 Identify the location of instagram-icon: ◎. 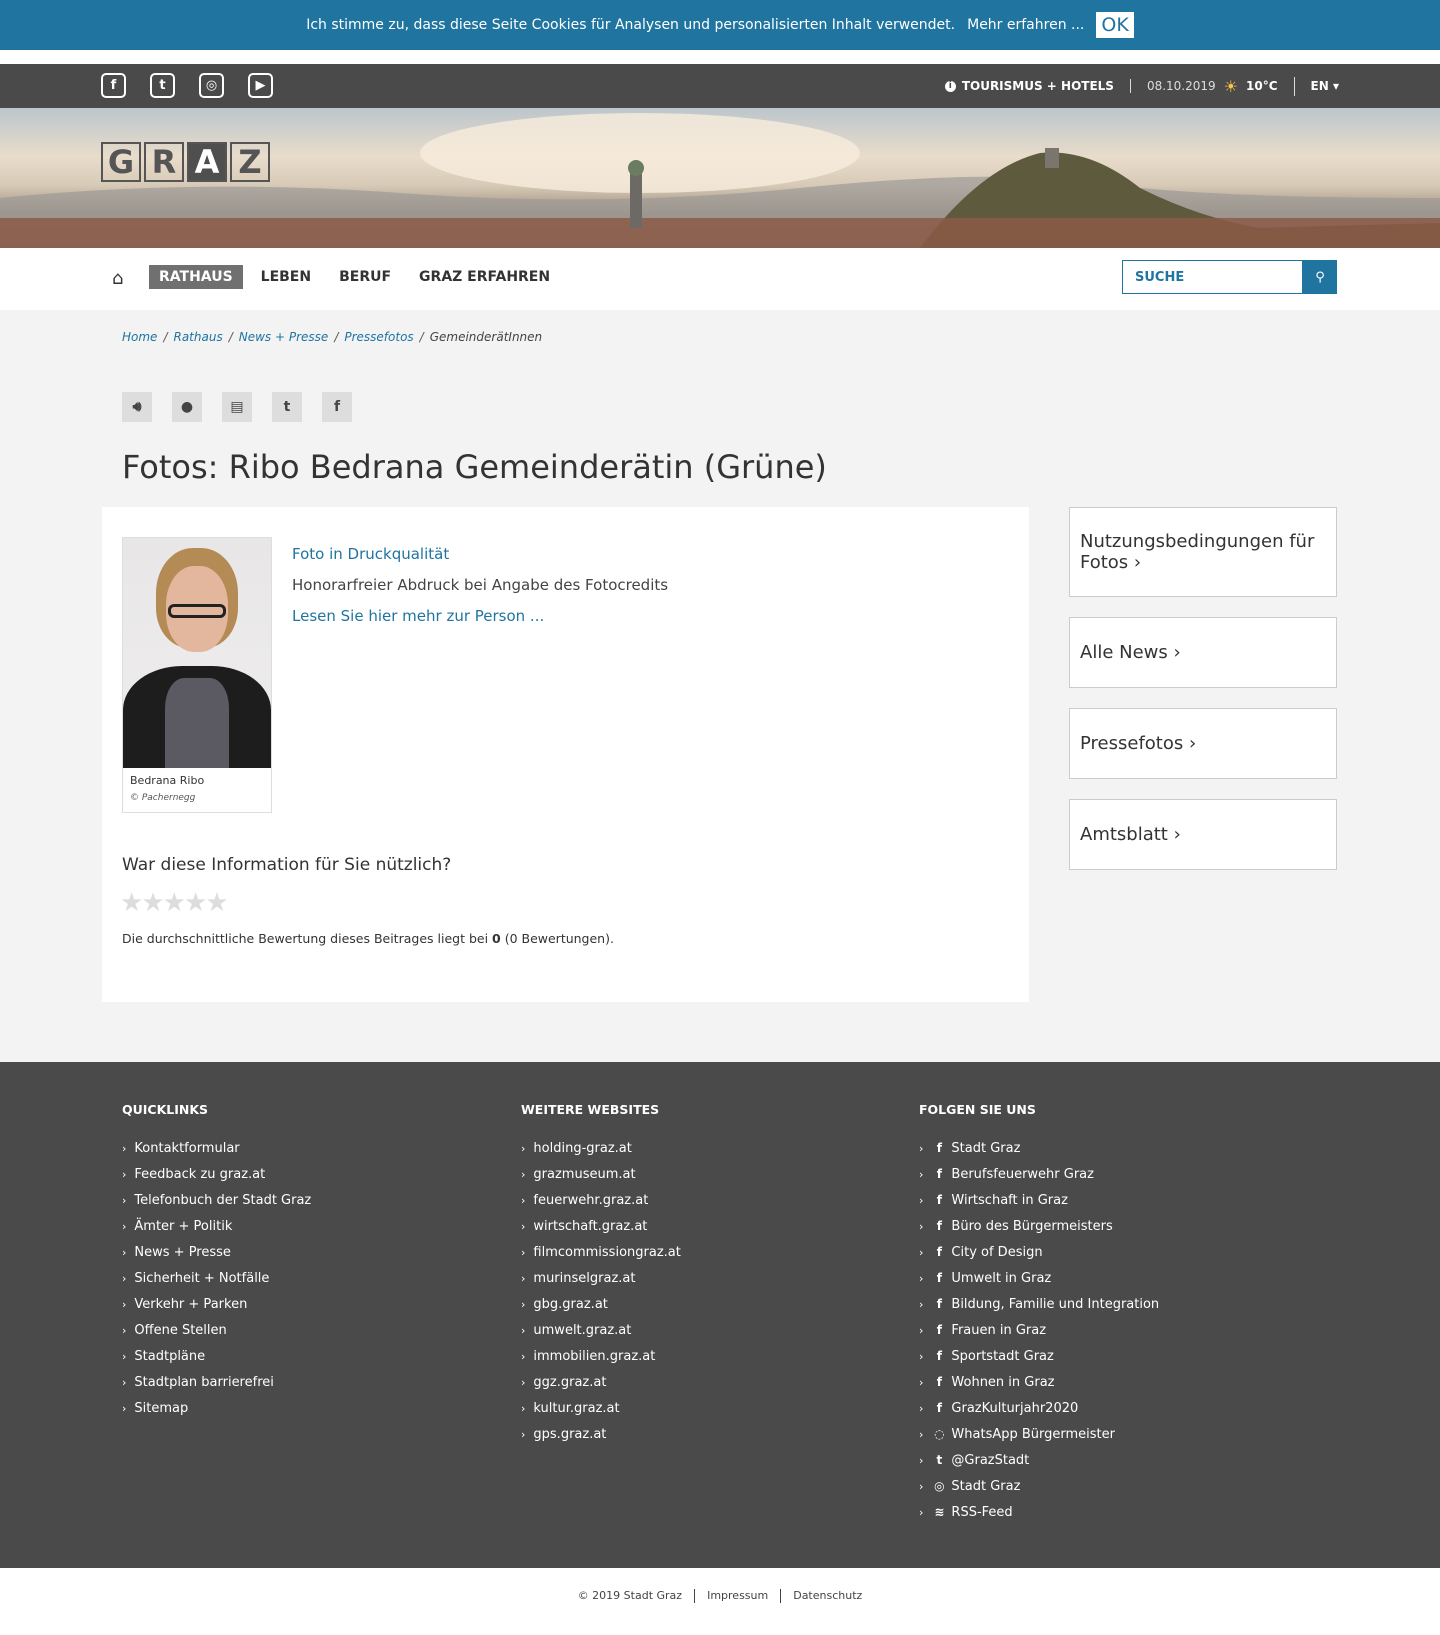
(211, 85).